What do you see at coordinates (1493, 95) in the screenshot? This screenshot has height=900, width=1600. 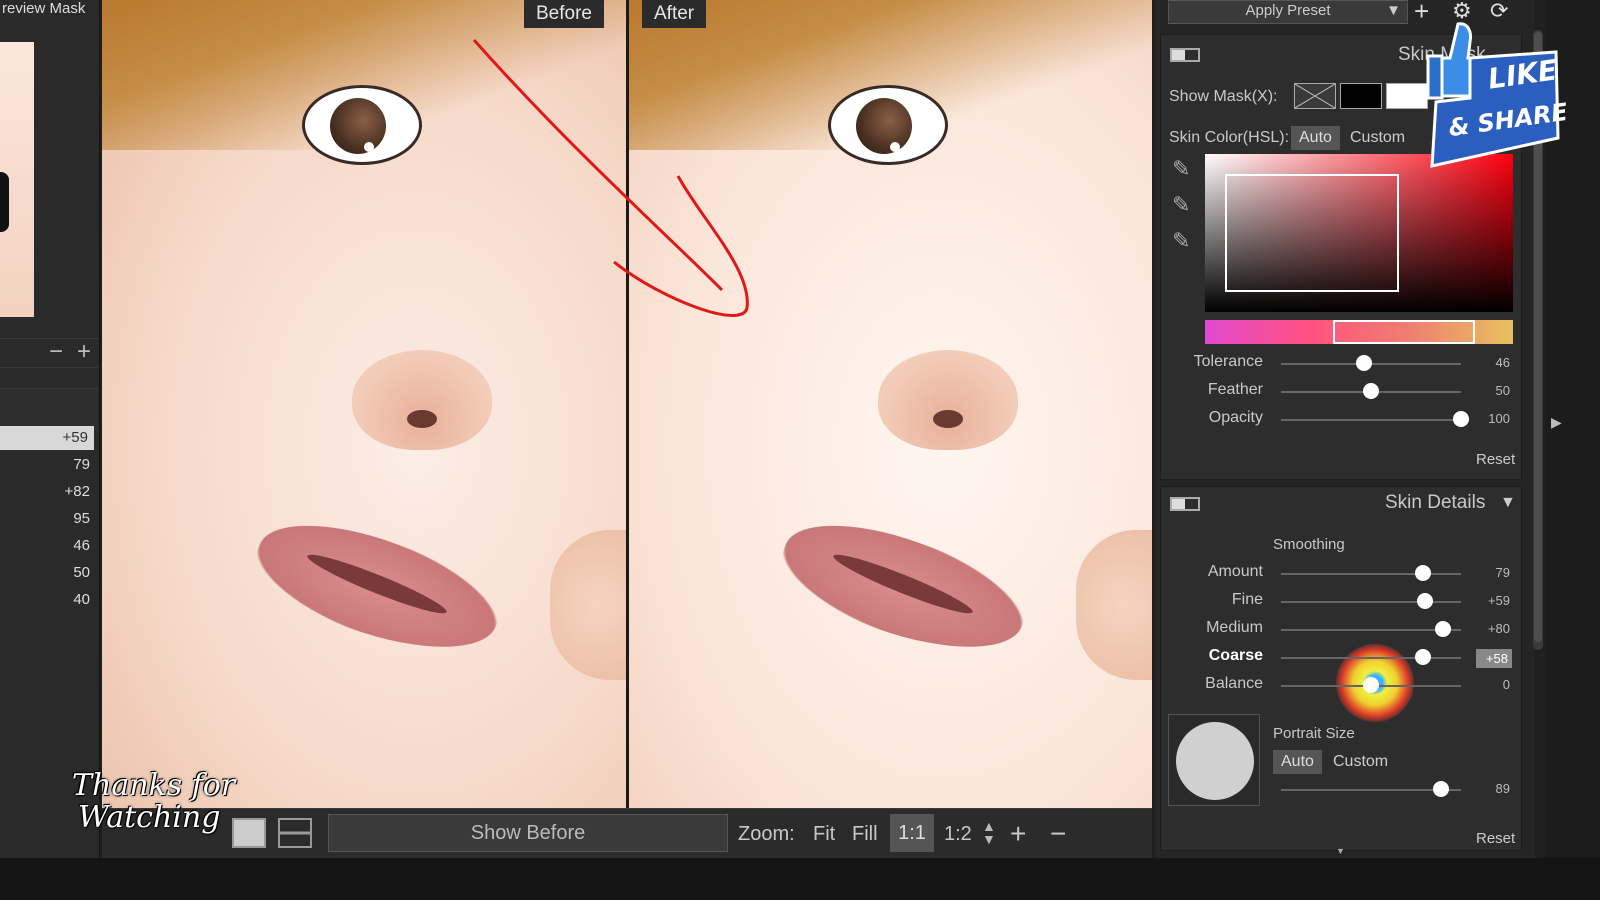 I see `thumbs-up-icon` at bounding box center [1493, 95].